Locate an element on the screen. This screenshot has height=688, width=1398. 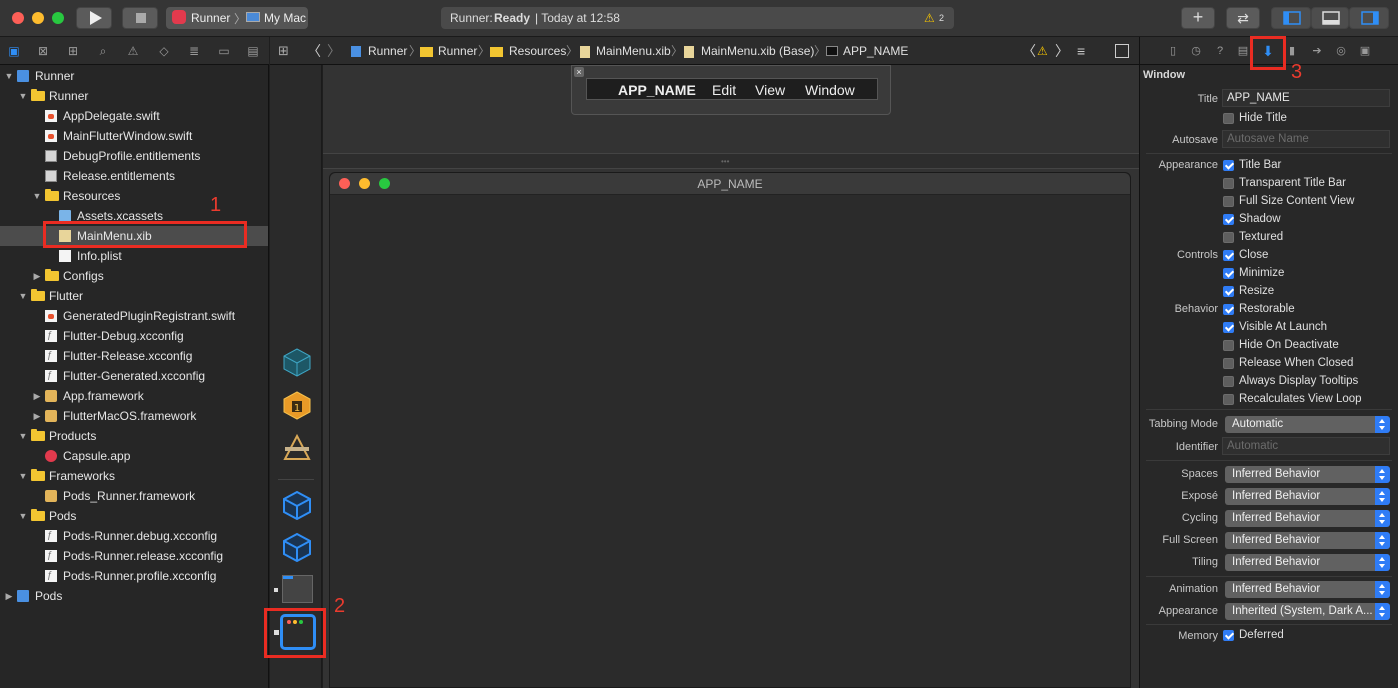
symbol-icon: ⊞ is located at coordinates (73, 51).